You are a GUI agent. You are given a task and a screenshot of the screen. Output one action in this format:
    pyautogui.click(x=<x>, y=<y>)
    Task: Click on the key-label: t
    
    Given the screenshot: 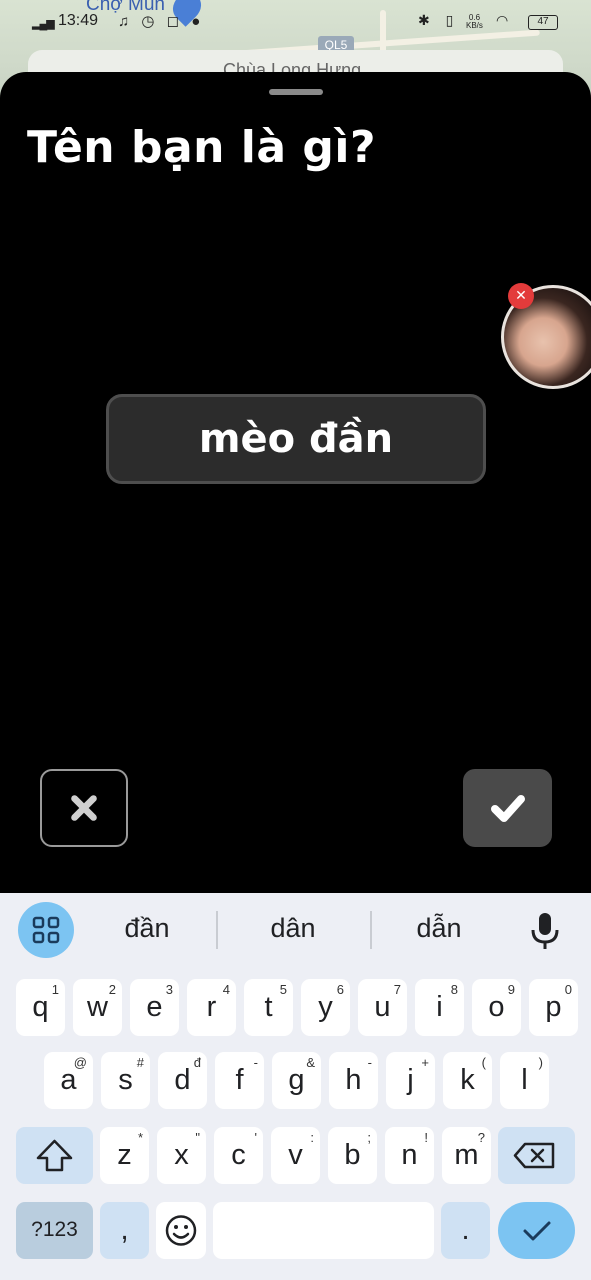 What is the action you would take?
    pyautogui.click(x=268, y=1007)
    